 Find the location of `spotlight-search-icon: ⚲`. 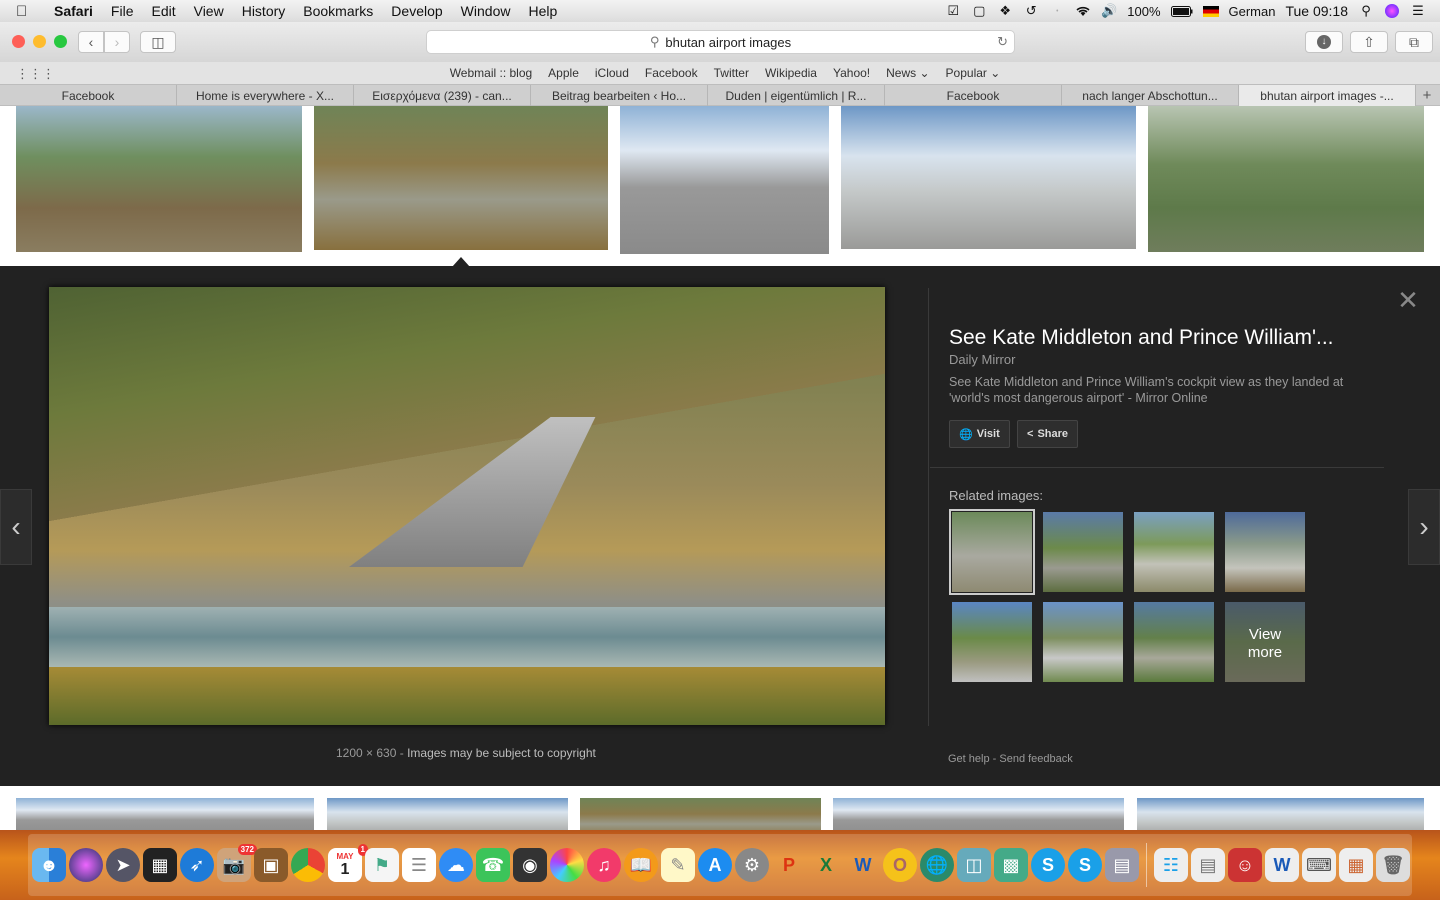

spotlight-search-icon: ⚲ is located at coordinates (1366, 11).